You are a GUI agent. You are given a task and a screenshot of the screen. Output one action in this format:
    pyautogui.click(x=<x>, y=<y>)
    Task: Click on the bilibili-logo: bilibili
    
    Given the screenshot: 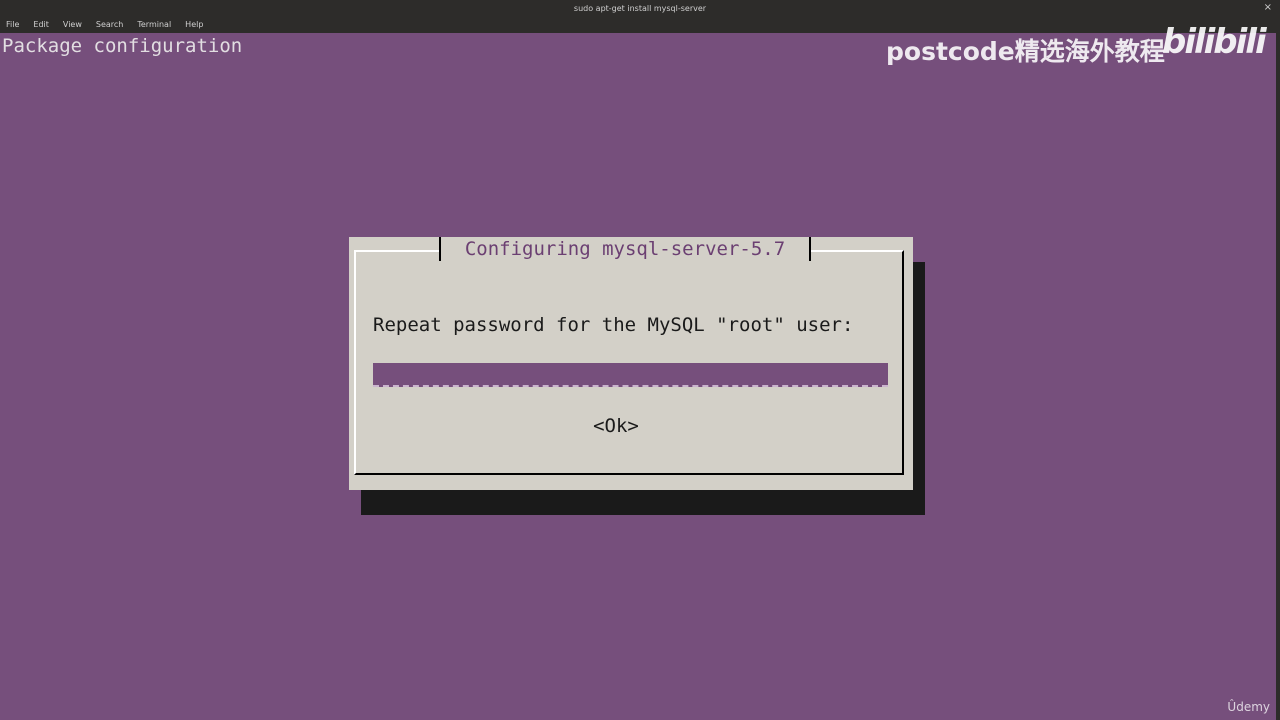 What is the action you would take?
    pyautogui.click(x=1214, y=42)
    